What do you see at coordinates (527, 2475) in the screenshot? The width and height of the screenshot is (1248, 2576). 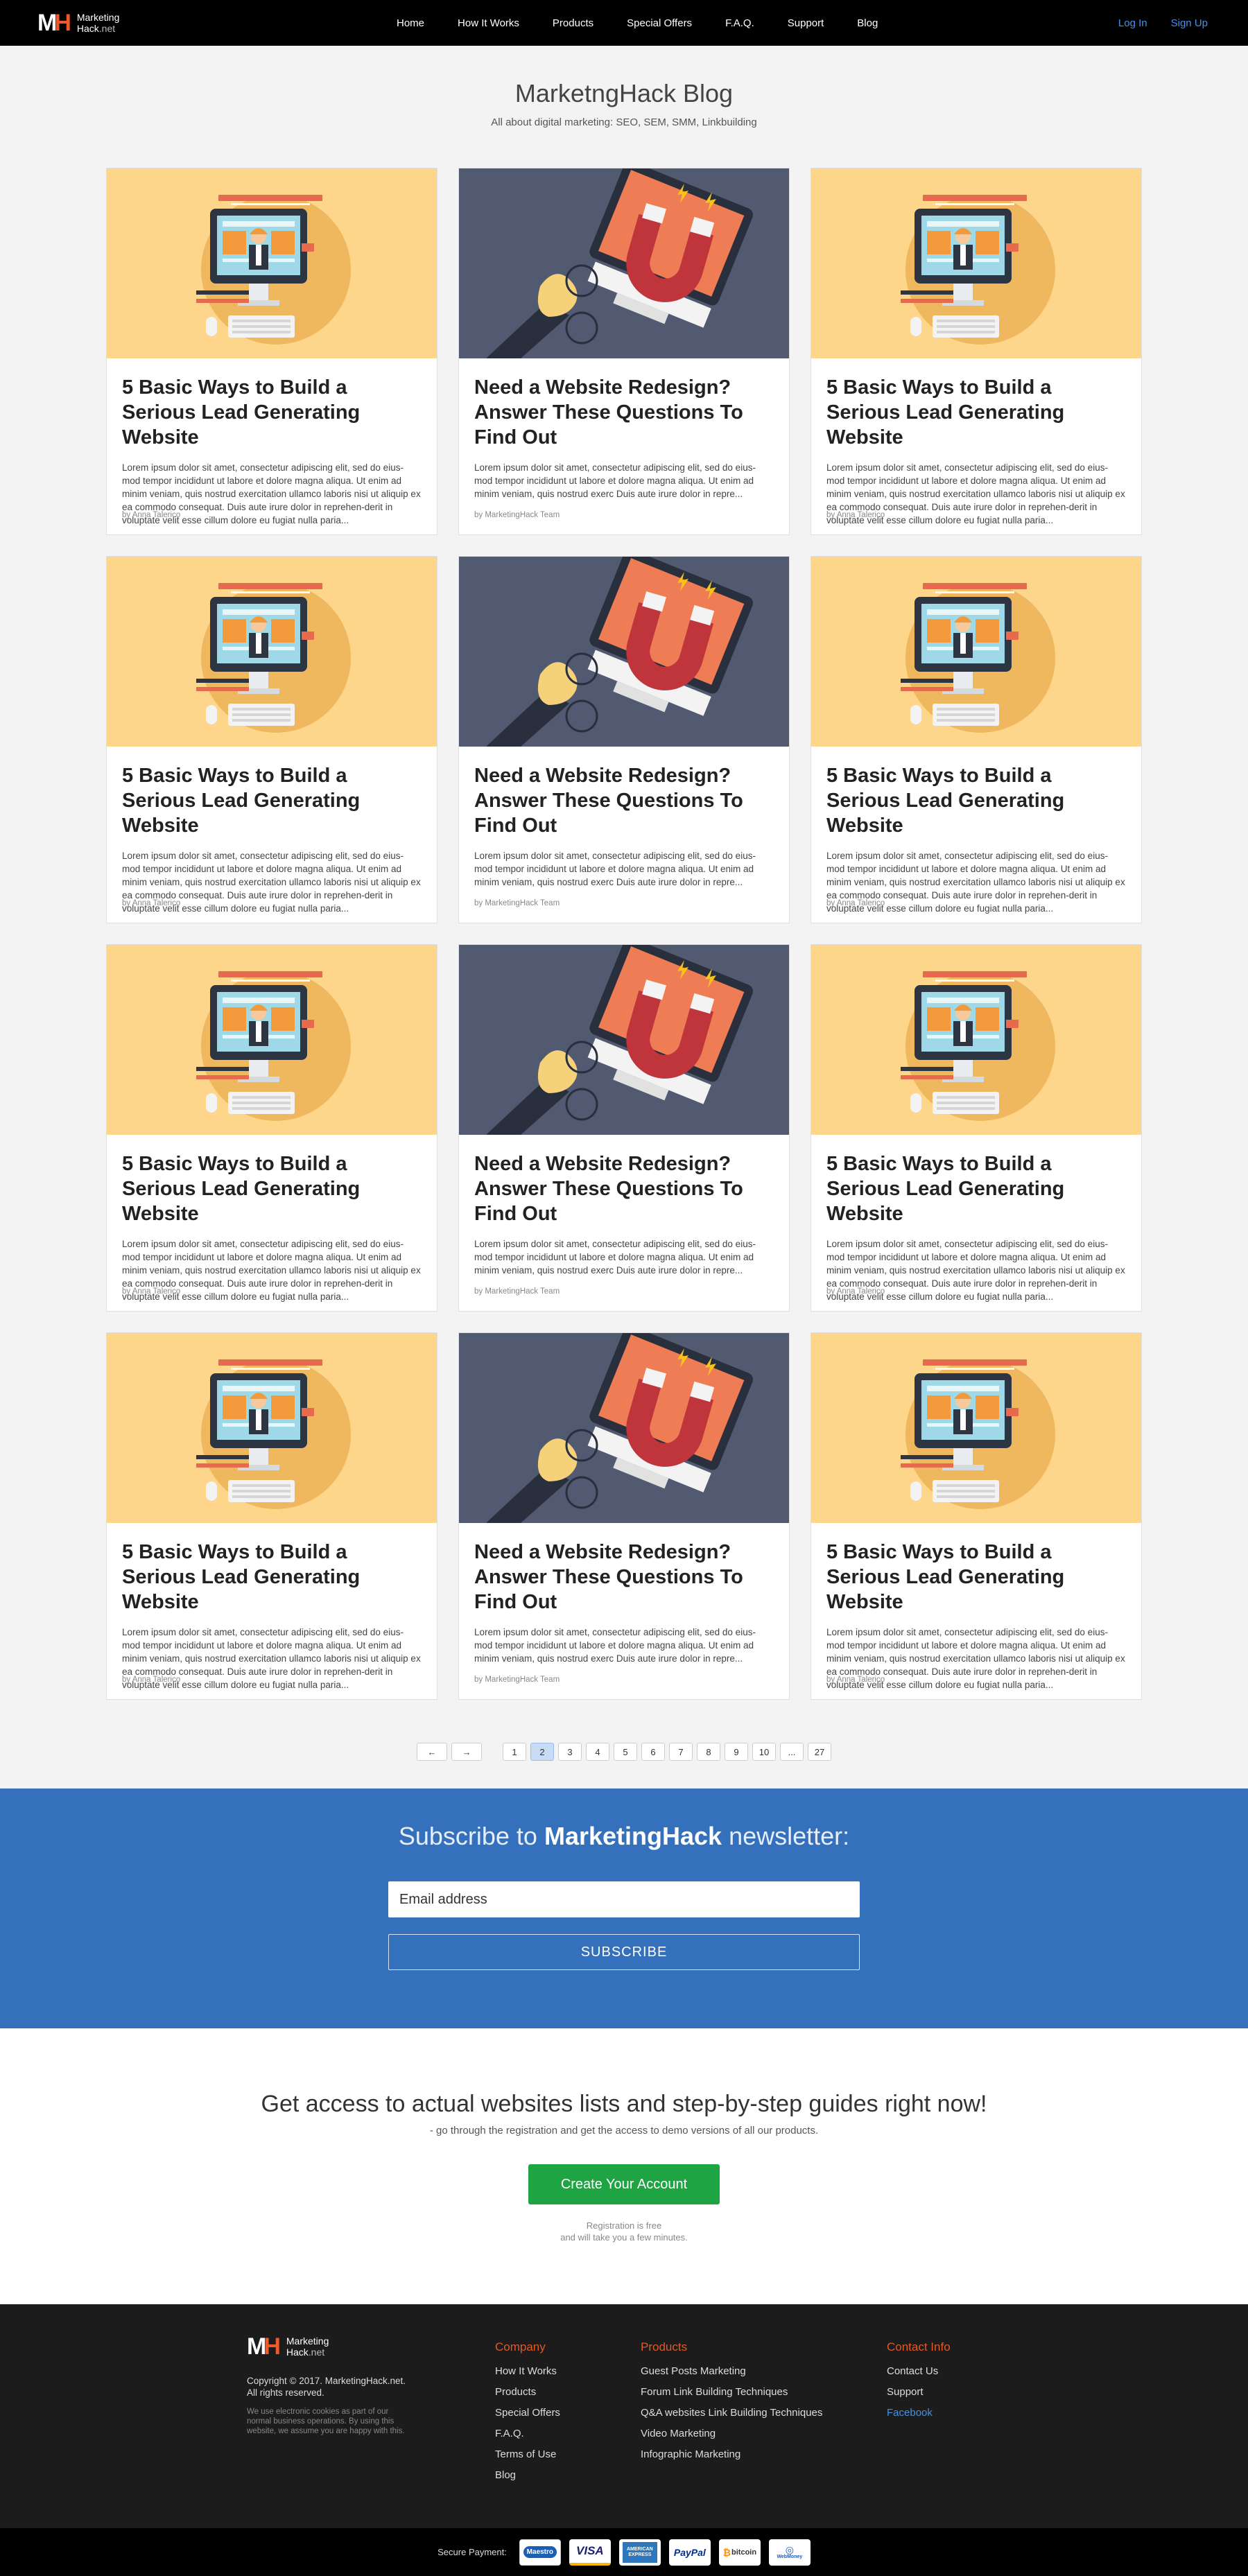 I see `footer-link-blog: Blog` at bounding box center [527, 2475].